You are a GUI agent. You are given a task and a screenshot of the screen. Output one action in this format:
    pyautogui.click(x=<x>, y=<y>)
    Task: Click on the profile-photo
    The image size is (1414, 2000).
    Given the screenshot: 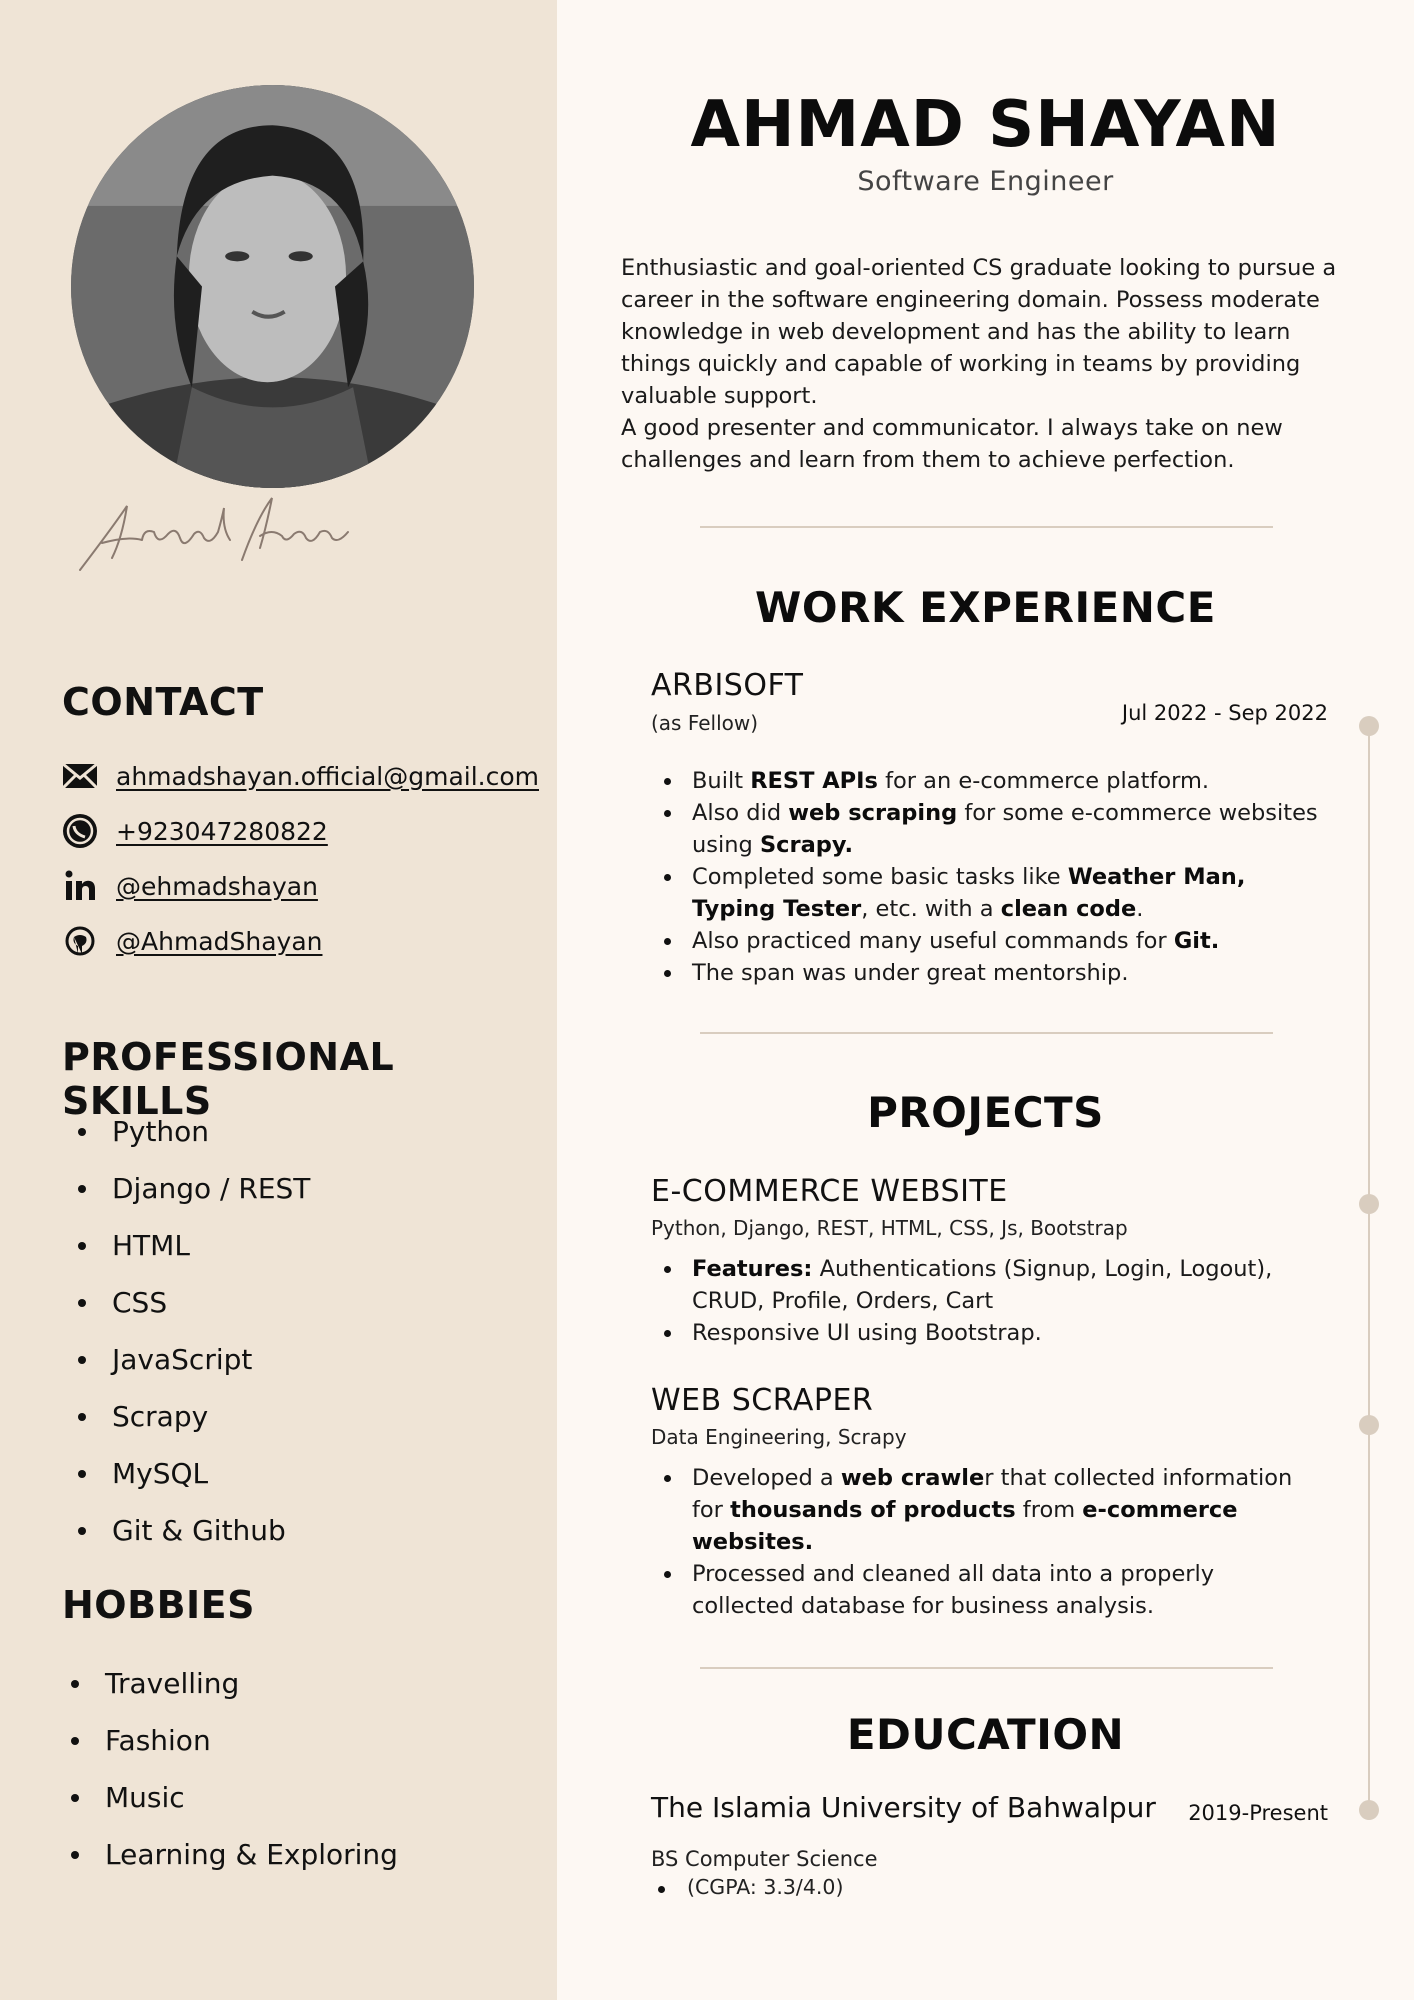 What is the action you would take?
    pyautogui.click(x=272, y=286)
    